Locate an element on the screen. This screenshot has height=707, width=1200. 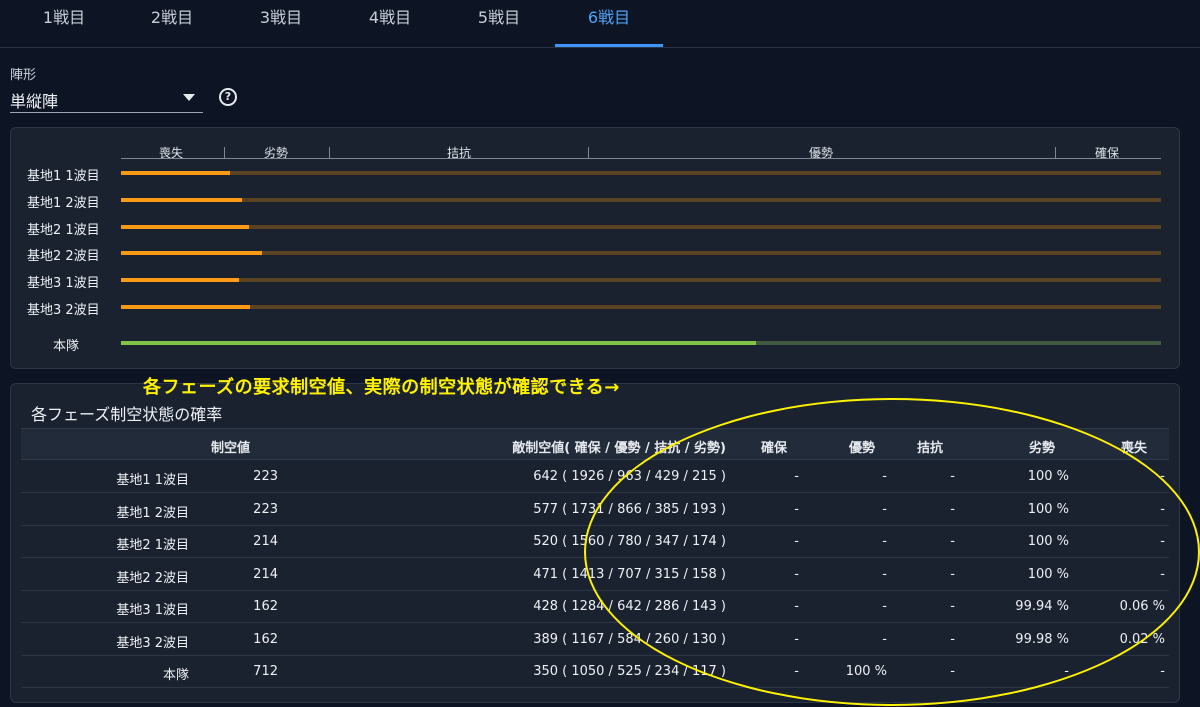
bar-track-main is located at coordinates (641, 343).